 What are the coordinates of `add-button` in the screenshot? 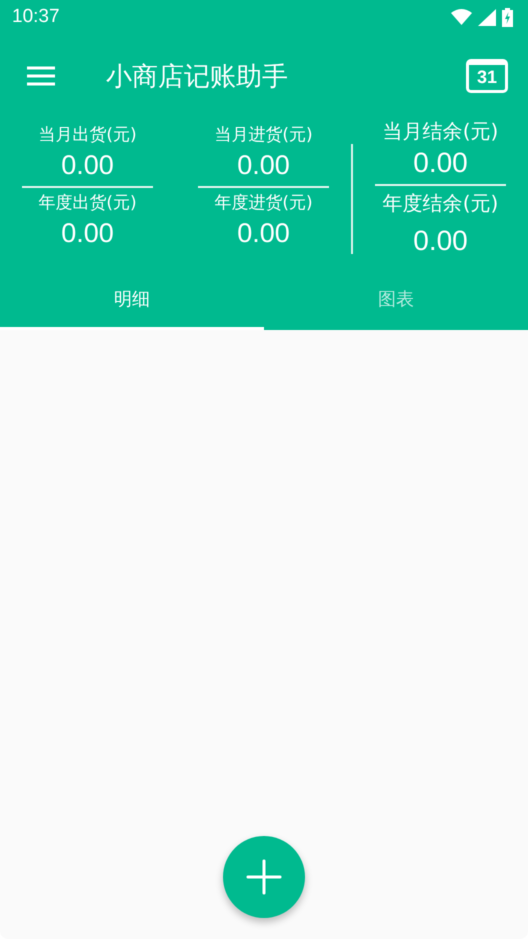 It's located at (264, 877).